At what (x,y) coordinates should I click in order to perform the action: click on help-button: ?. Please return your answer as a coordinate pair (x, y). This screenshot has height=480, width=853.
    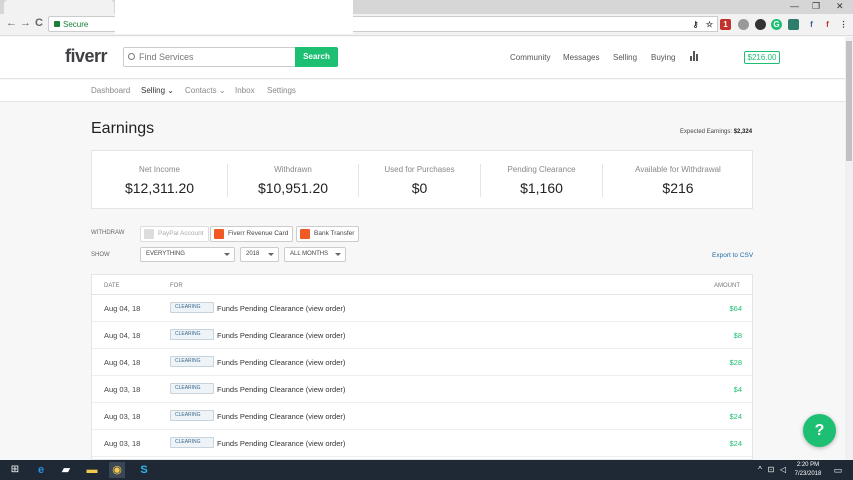
    Looking at the image, I should click on (819, 430).